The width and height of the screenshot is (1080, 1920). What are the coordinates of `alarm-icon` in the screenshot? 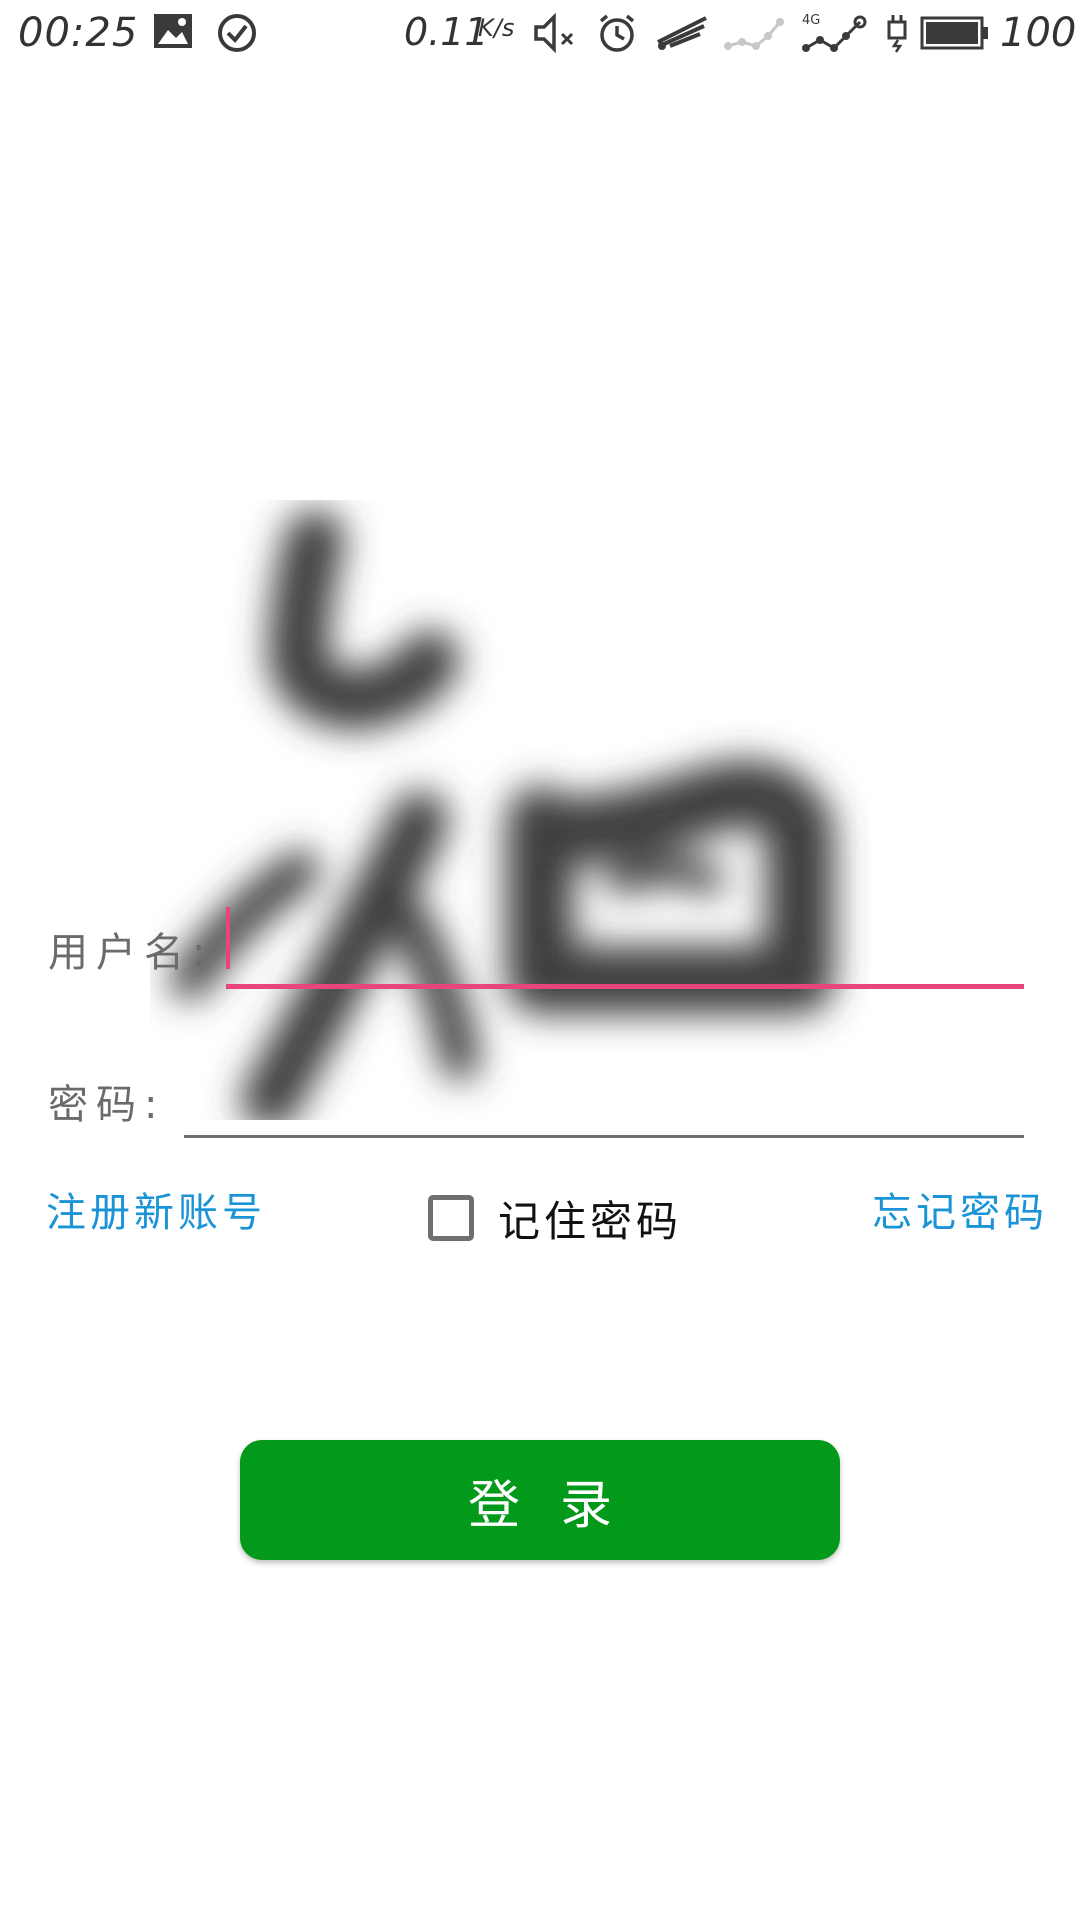 It's located at (617, 33).